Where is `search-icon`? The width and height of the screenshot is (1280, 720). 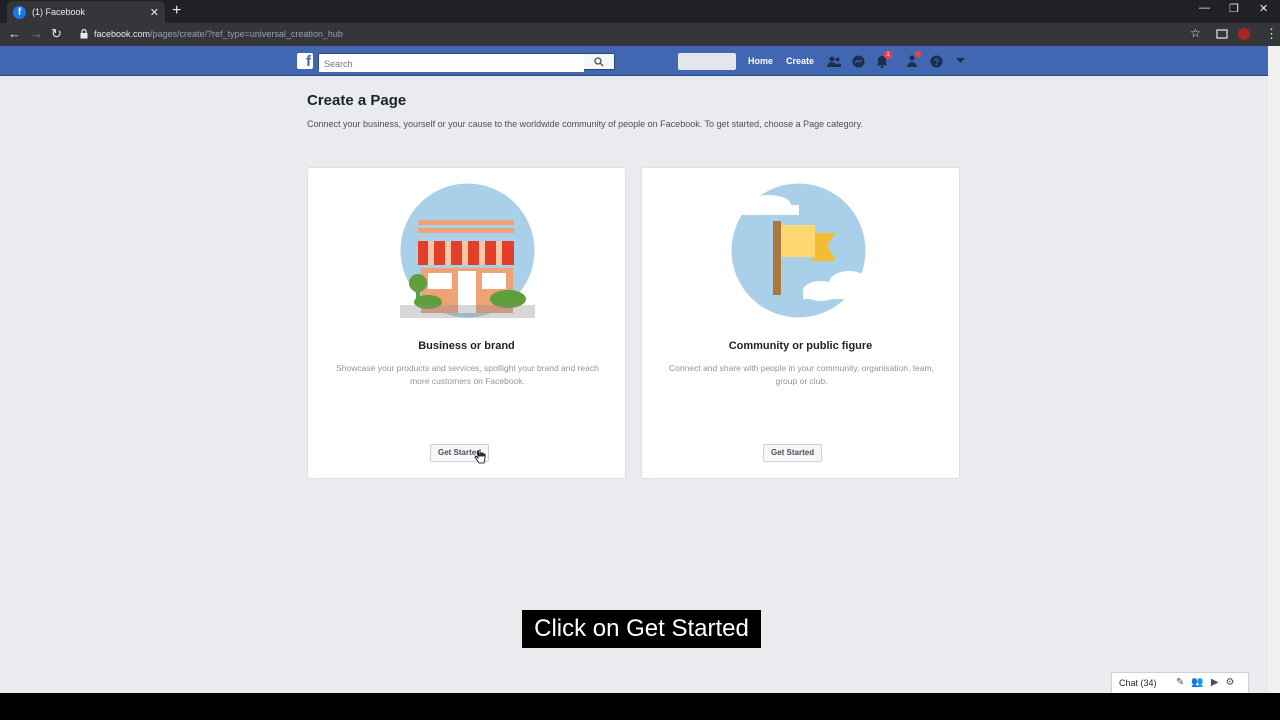
search-icon is located at coordinates (599, 61).